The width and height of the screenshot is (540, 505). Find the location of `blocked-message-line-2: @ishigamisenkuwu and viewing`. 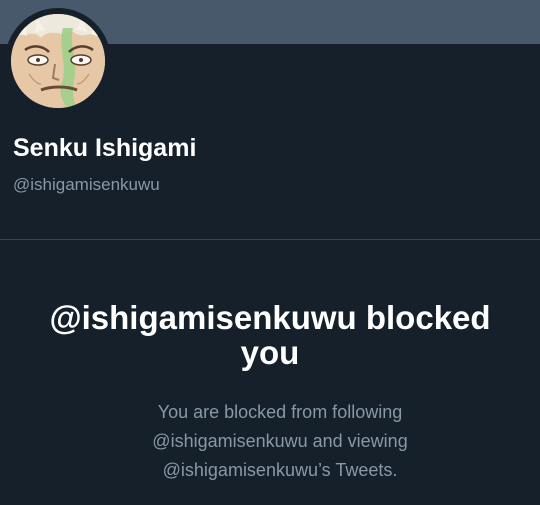

blocked-message-line-2: @ishigamisenkuwu and viewing is located at coordinates (280, 441).